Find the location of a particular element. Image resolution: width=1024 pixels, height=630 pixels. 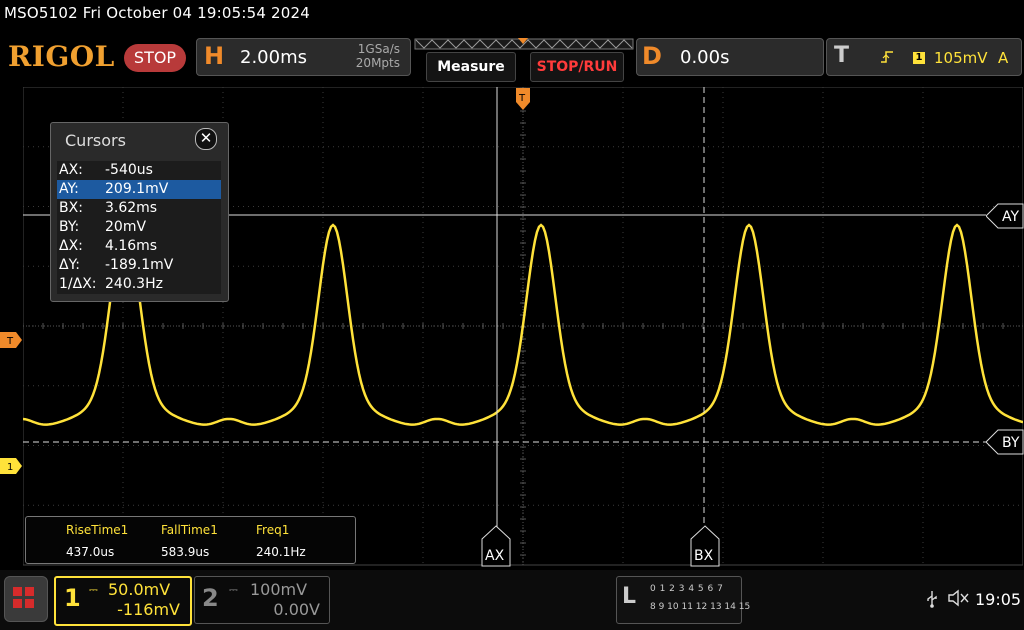

ch1-scale: 50.0mV is located at coordinates (139, 589).